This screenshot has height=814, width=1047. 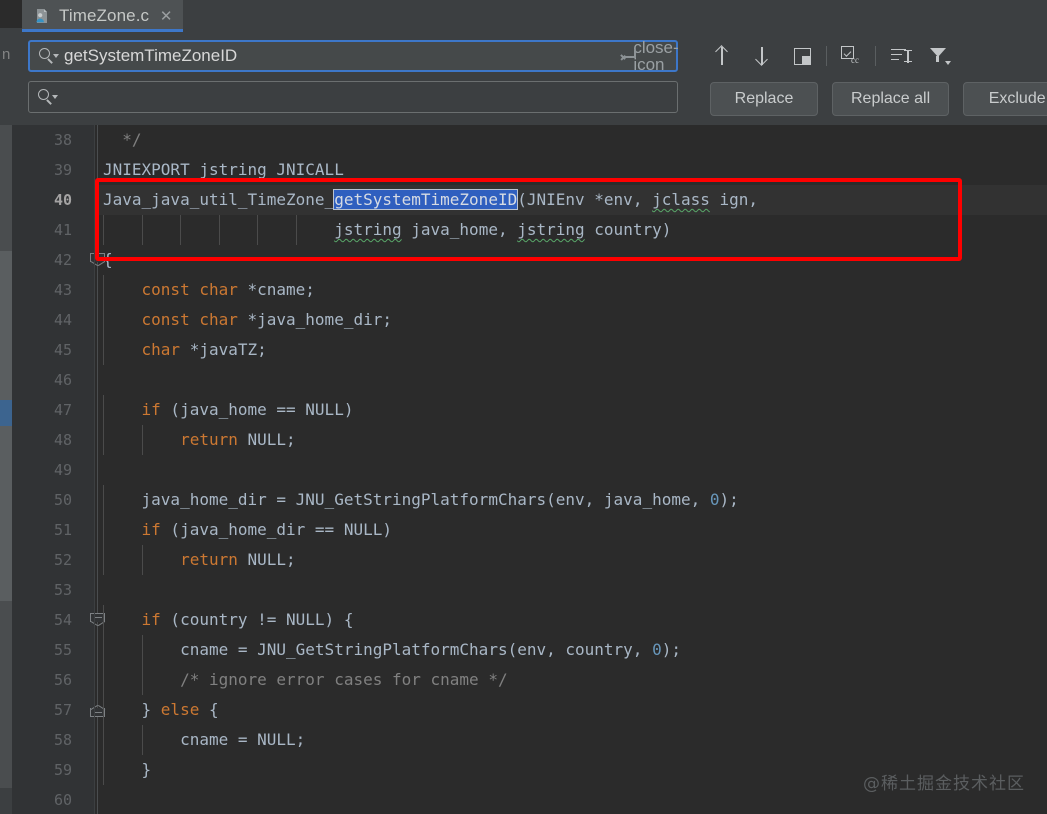 What do you see at coordinates (344, 679) in the screenshot?
I see `code-token: /* ignore error cases for cname */` at bounding box center [344, 679].